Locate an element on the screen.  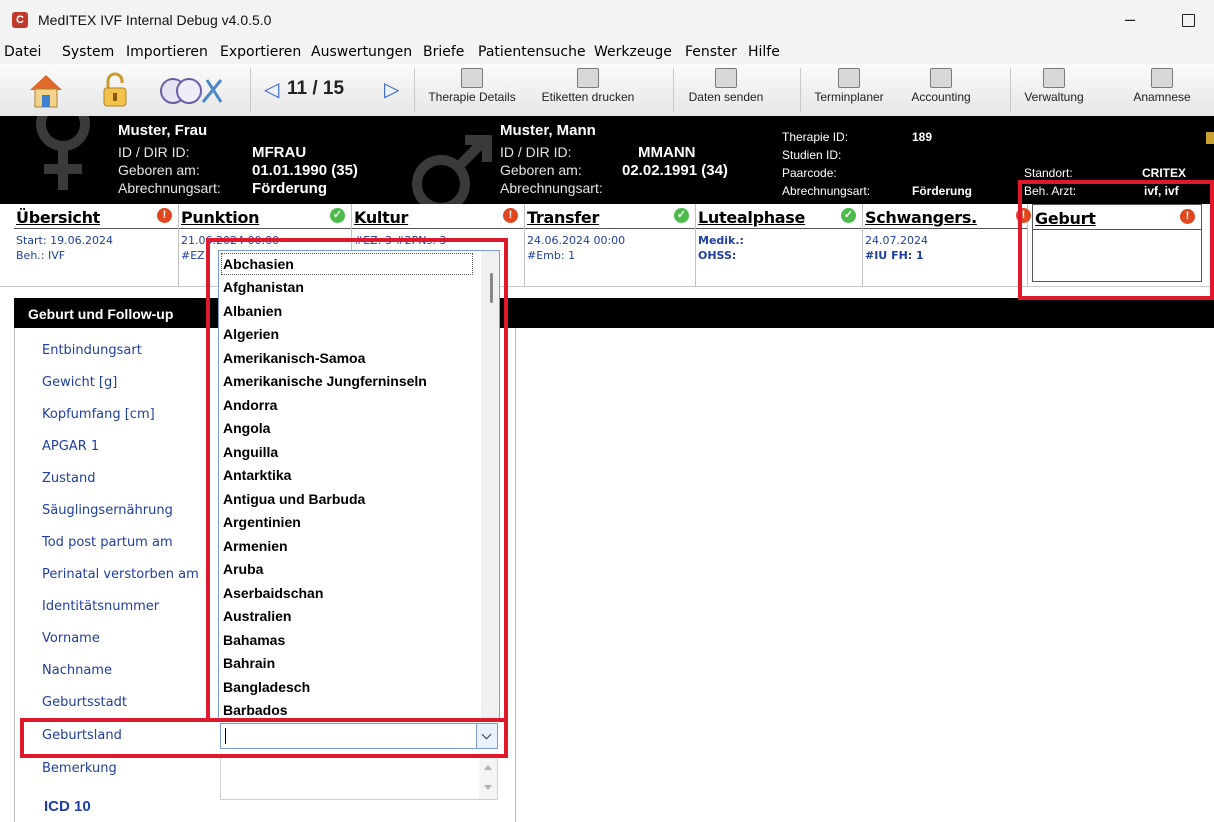
maximize-button is located at coordinates (1188, 20).